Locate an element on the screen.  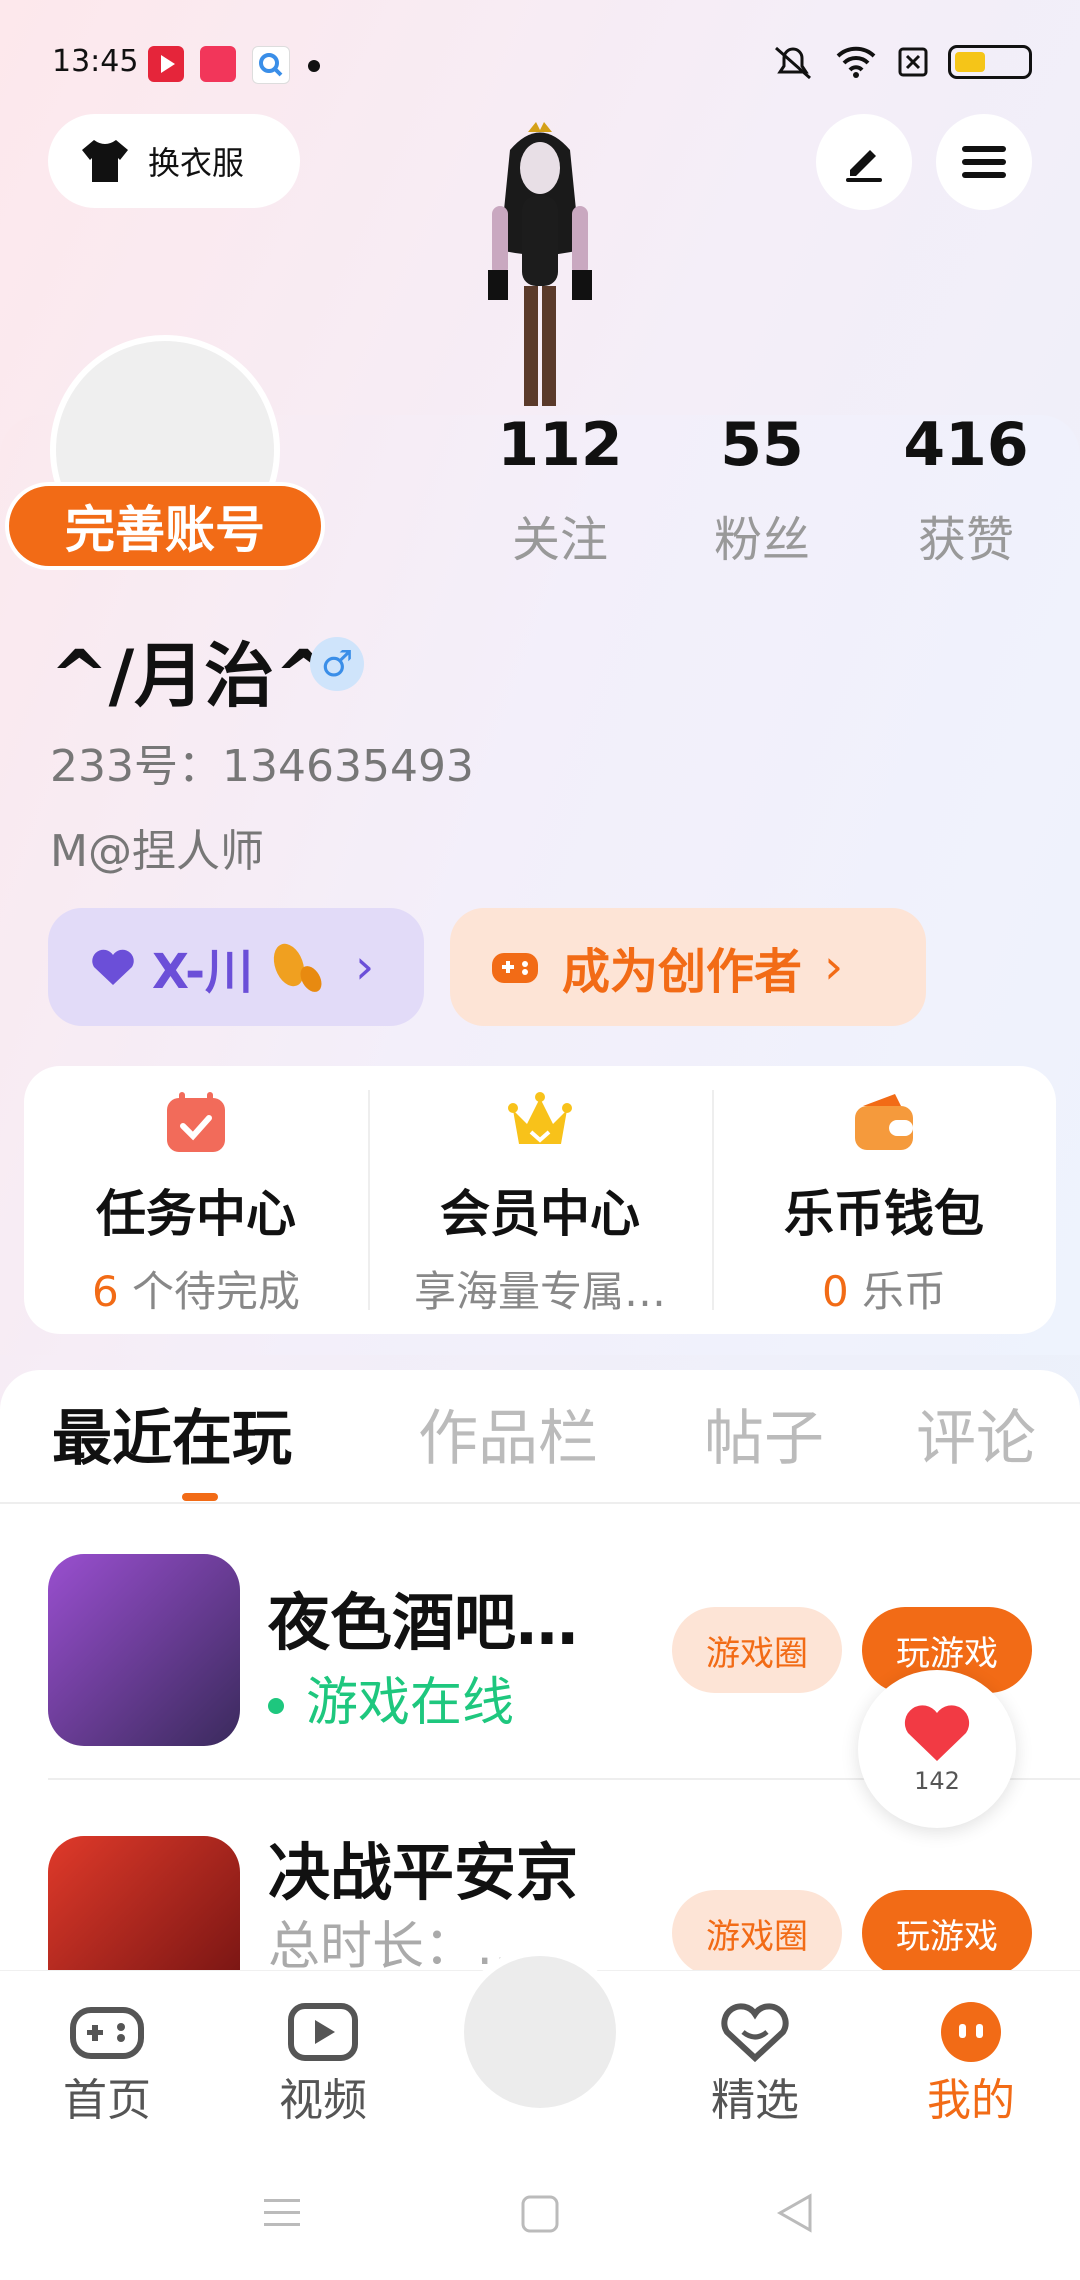
game-title: 决战平安京 is located at coordinates (423, 1872).